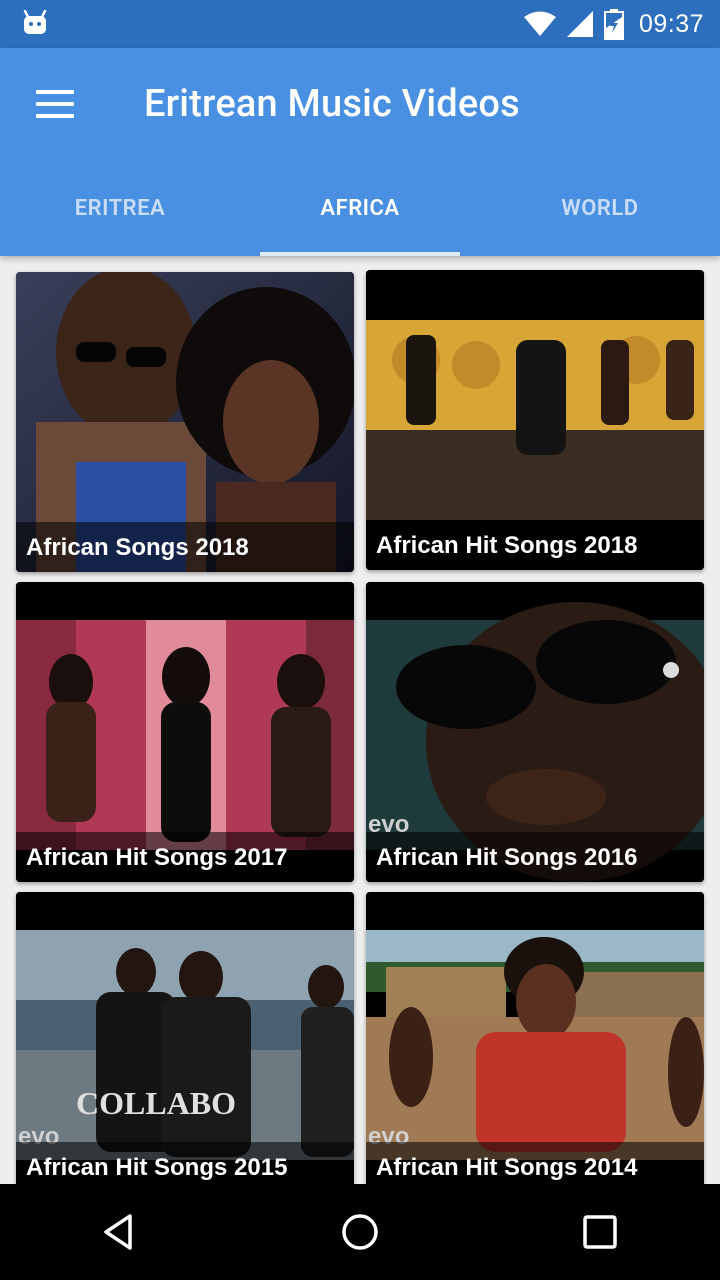 This screenshot has width=720, height=1280. I want to click on video-thumbnail: COLLABO evo, so click(185, 1038).